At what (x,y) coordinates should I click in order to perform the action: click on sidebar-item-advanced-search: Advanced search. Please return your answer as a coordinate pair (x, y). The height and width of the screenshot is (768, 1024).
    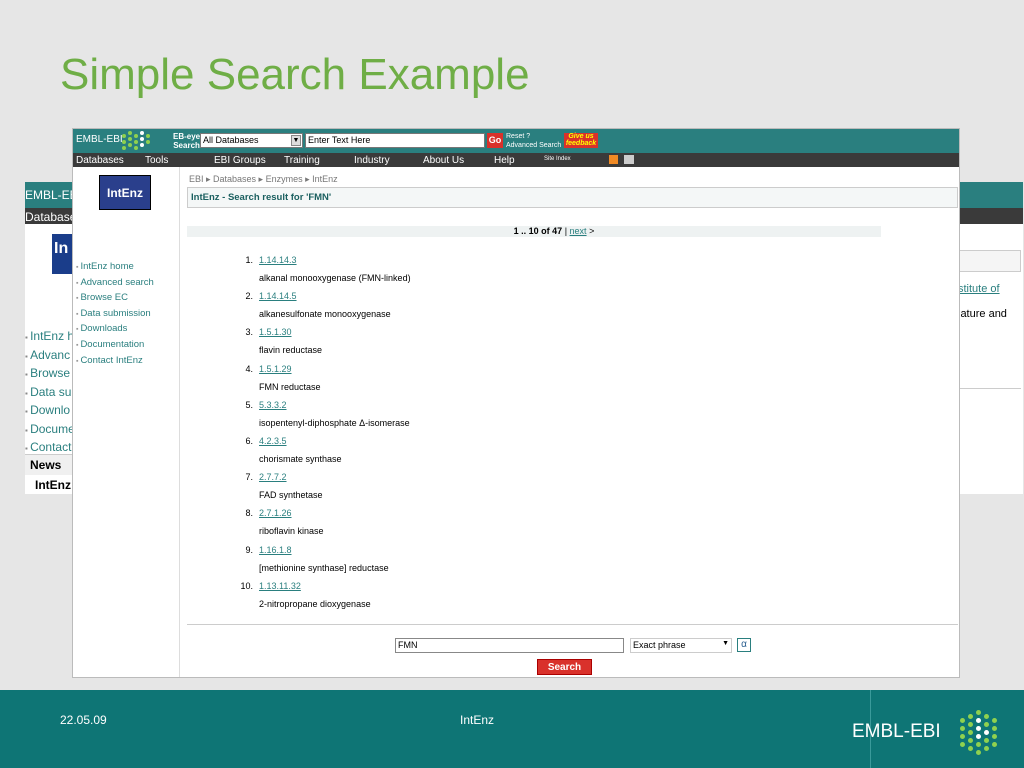
    Looking at the image, I should click on (114, 284).